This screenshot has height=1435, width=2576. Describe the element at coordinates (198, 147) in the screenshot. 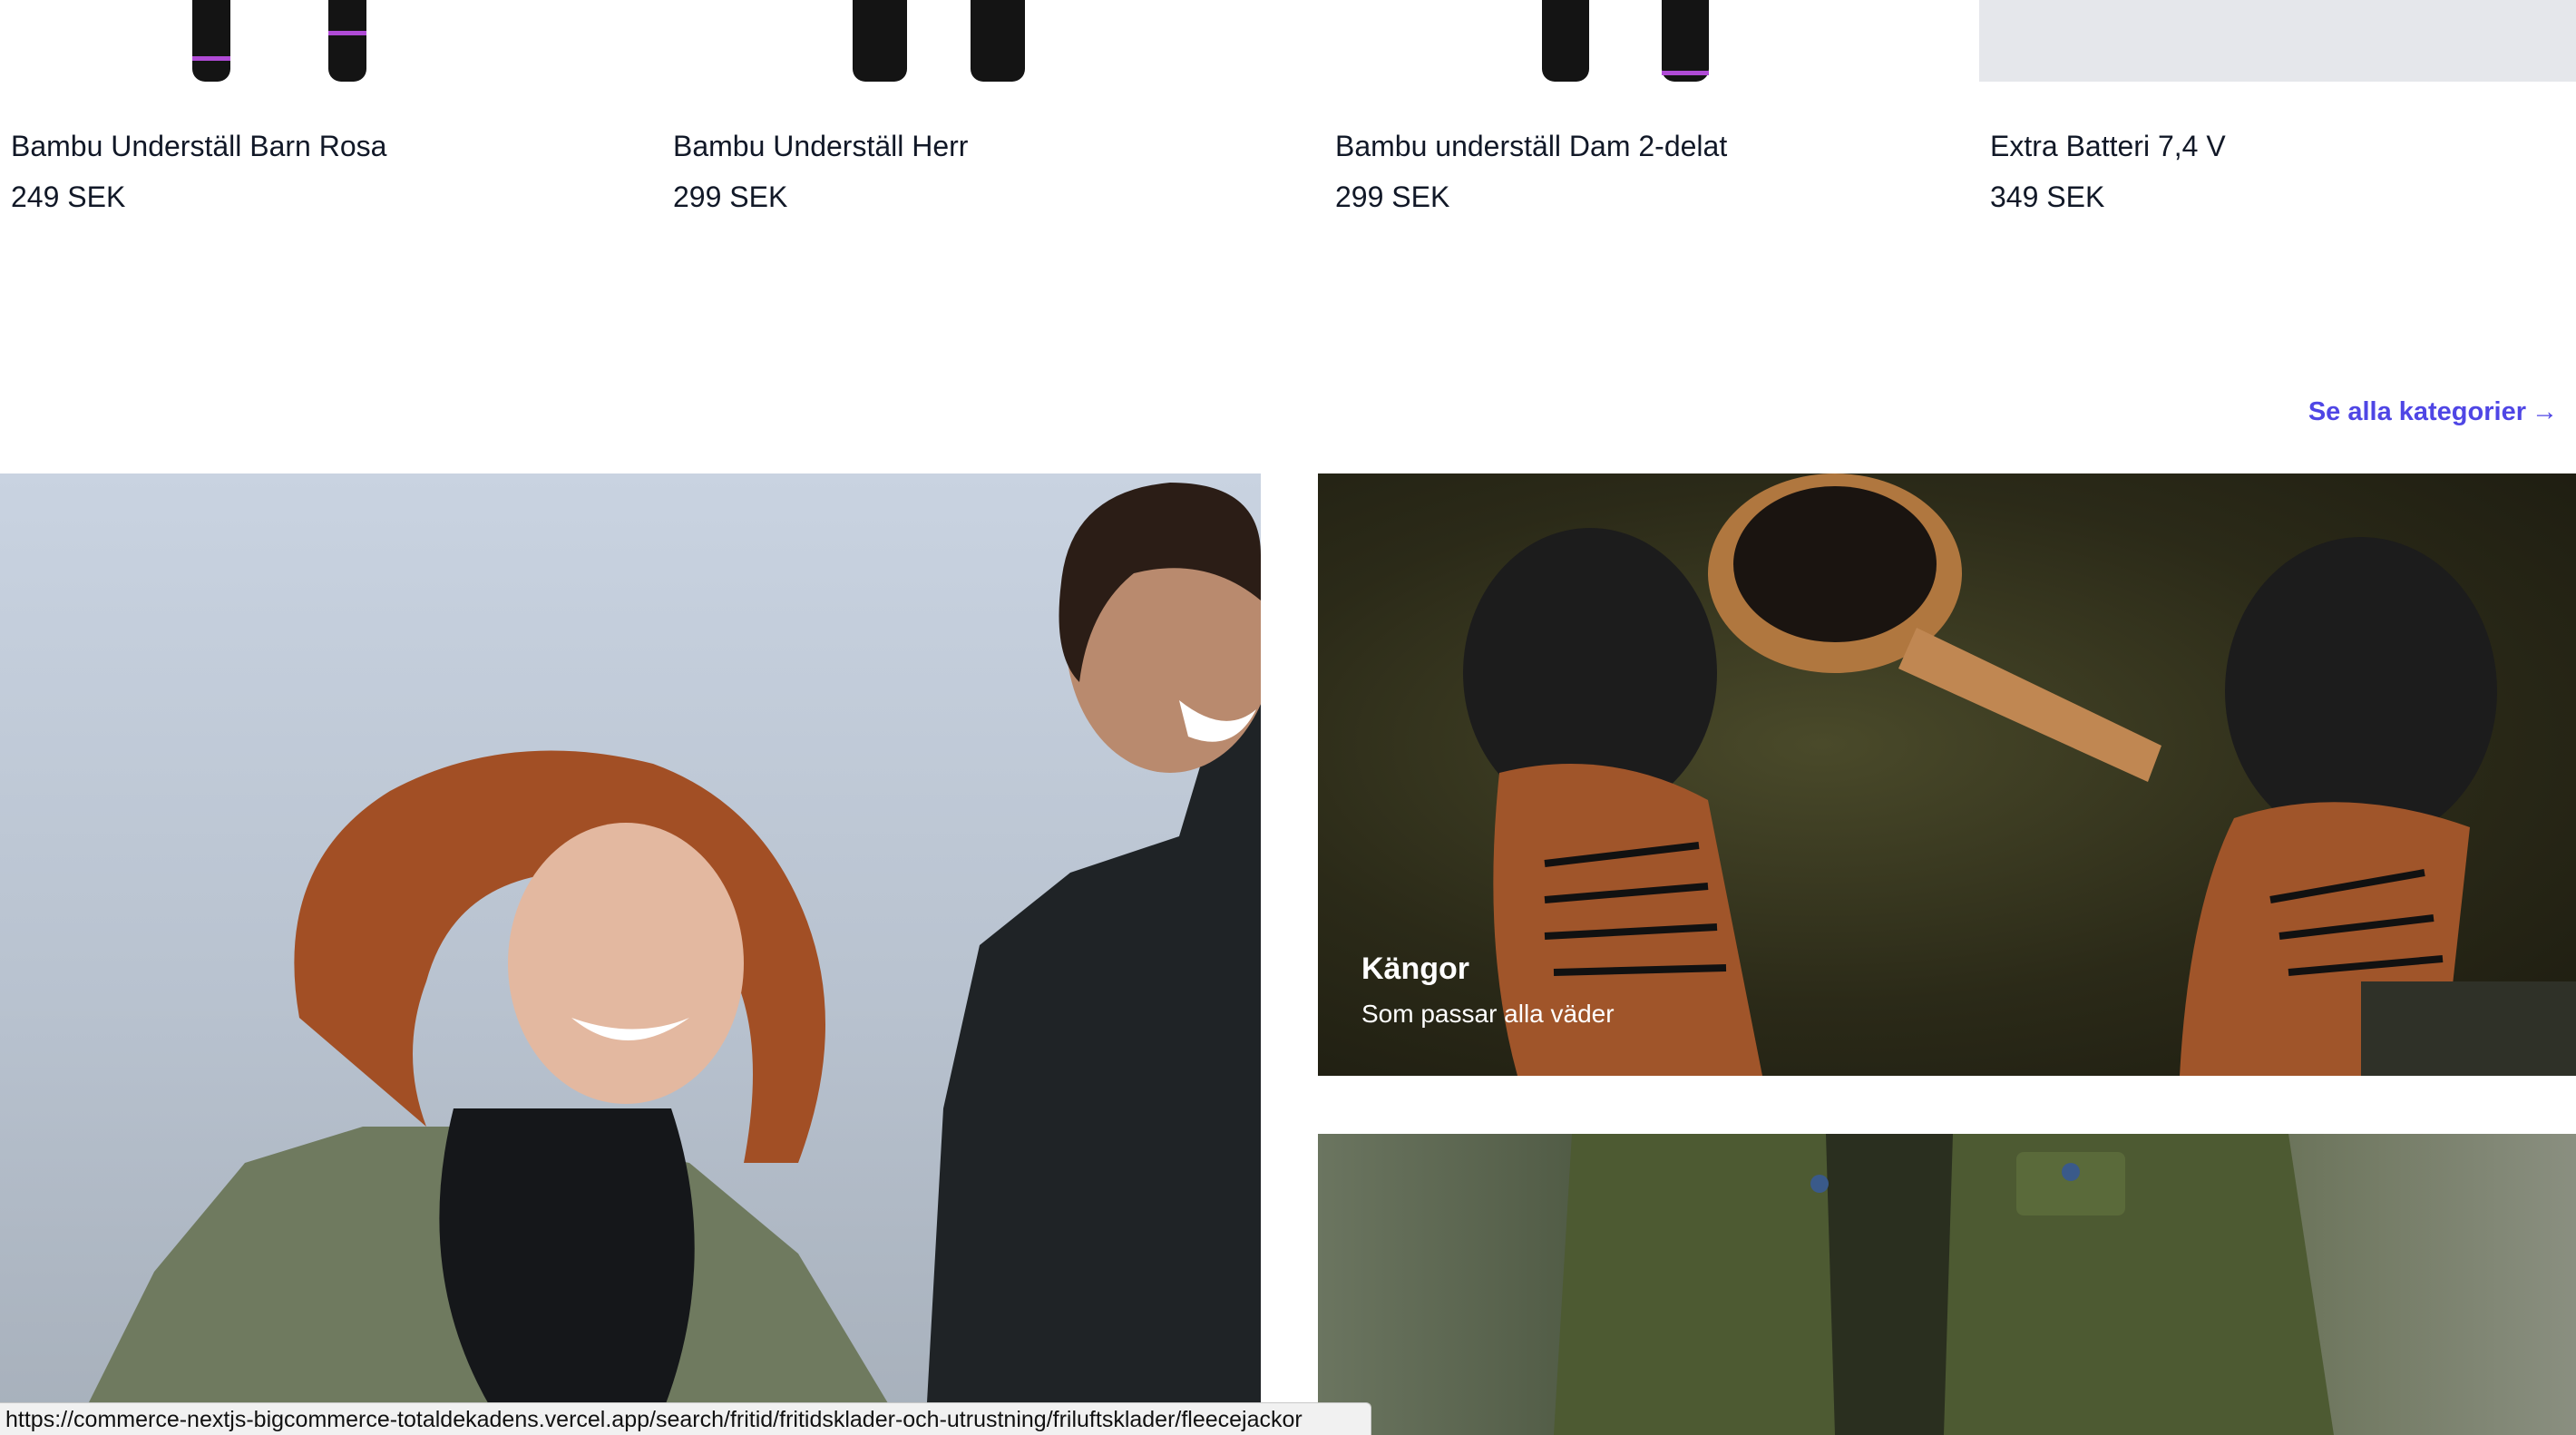

I see `product-title: Bambu Underställ Barn Rosa` at that location.